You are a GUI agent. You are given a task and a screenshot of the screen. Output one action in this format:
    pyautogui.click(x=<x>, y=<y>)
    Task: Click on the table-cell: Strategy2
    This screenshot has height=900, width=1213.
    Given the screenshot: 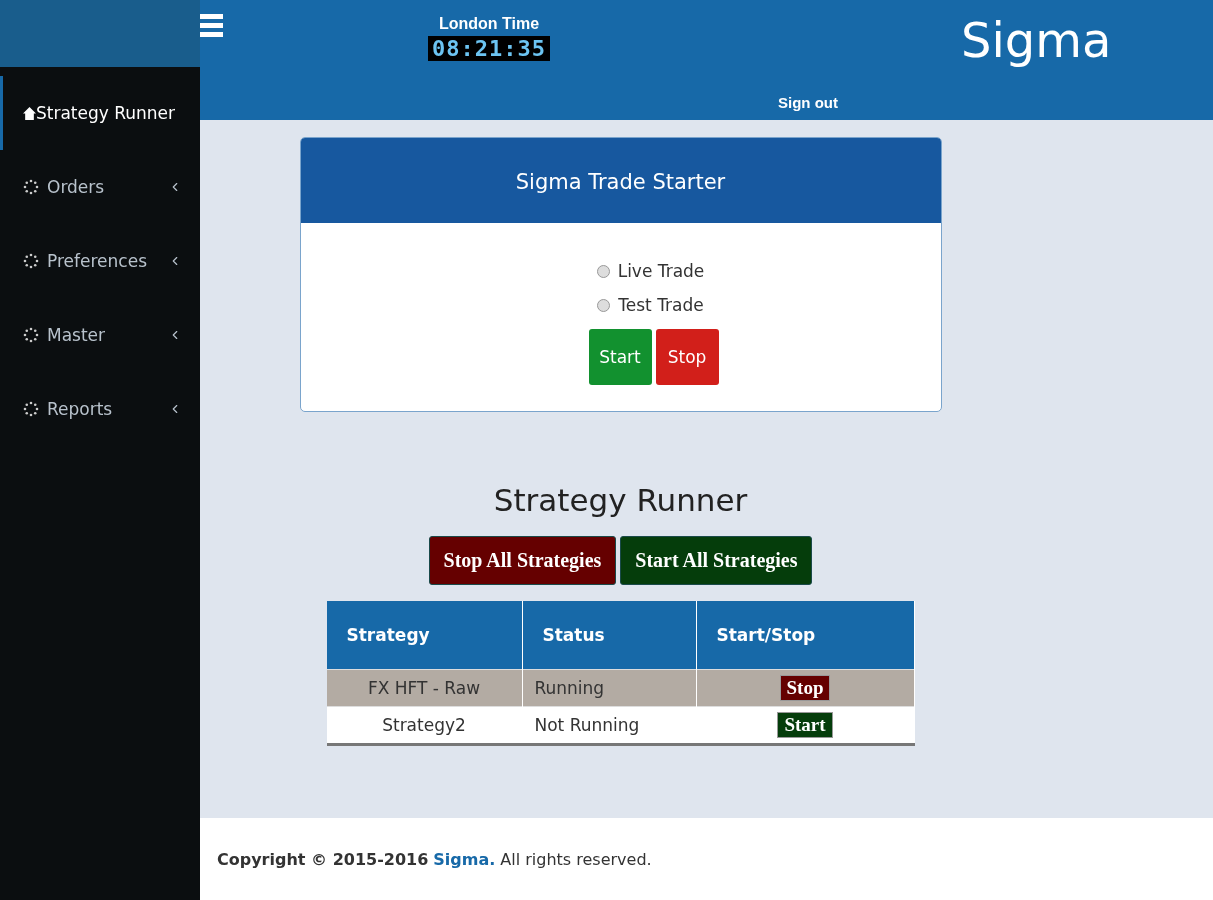 What is the action you would take?
    pyautogui.click(x=424, y=725)
    